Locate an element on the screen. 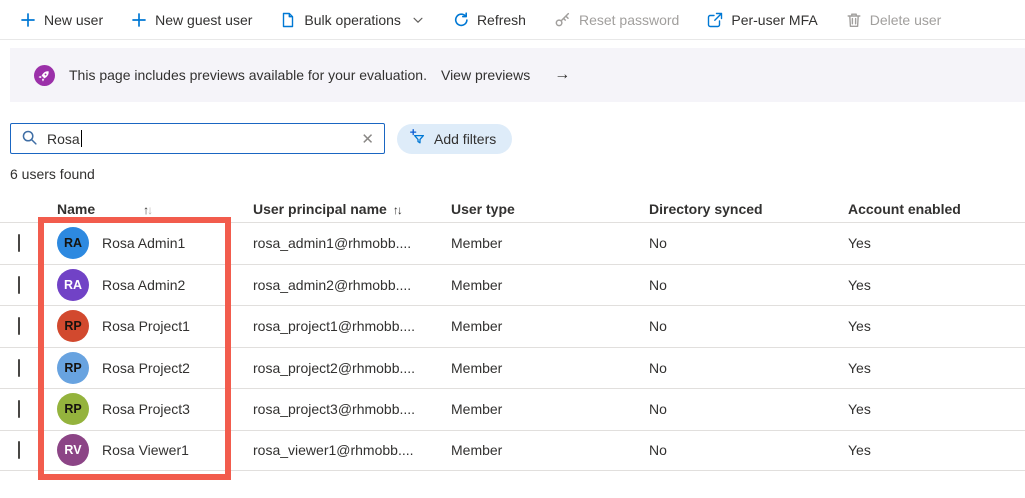  rocket-icon is located at coordinates (44, 75).